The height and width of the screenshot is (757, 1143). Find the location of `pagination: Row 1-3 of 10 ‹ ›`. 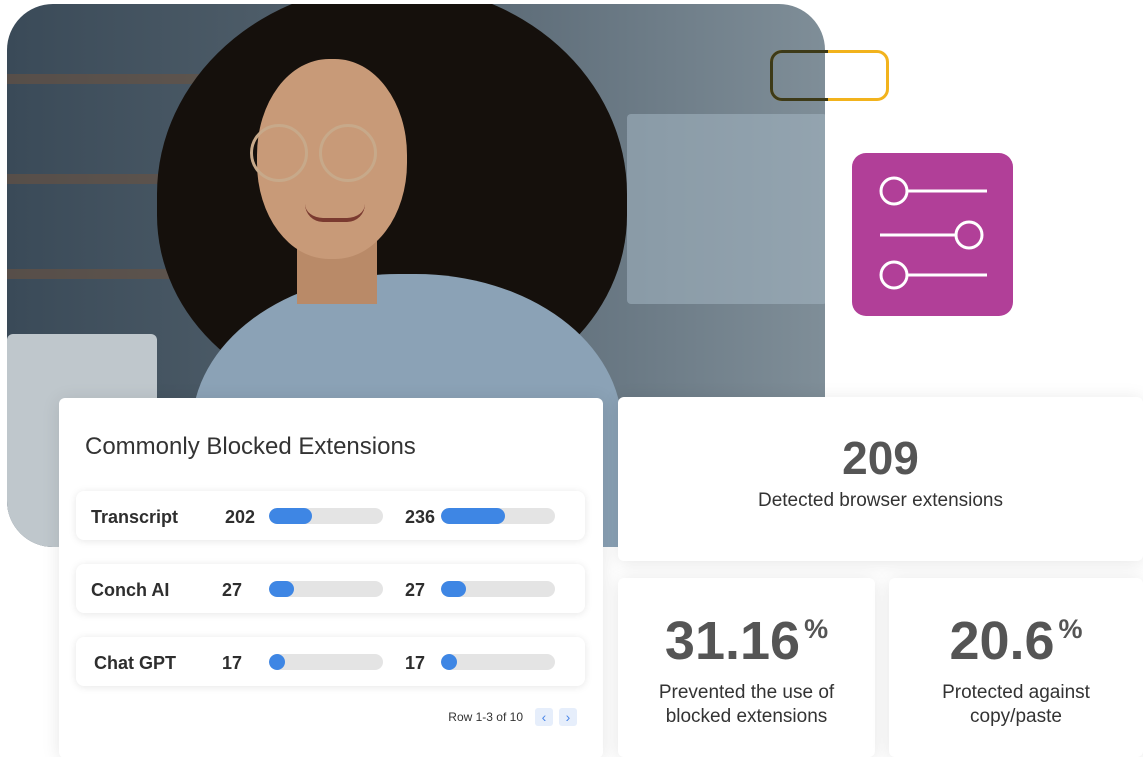

pagination: Row 1-3 of 10 ‹ › is located at coordinates (512, 717).